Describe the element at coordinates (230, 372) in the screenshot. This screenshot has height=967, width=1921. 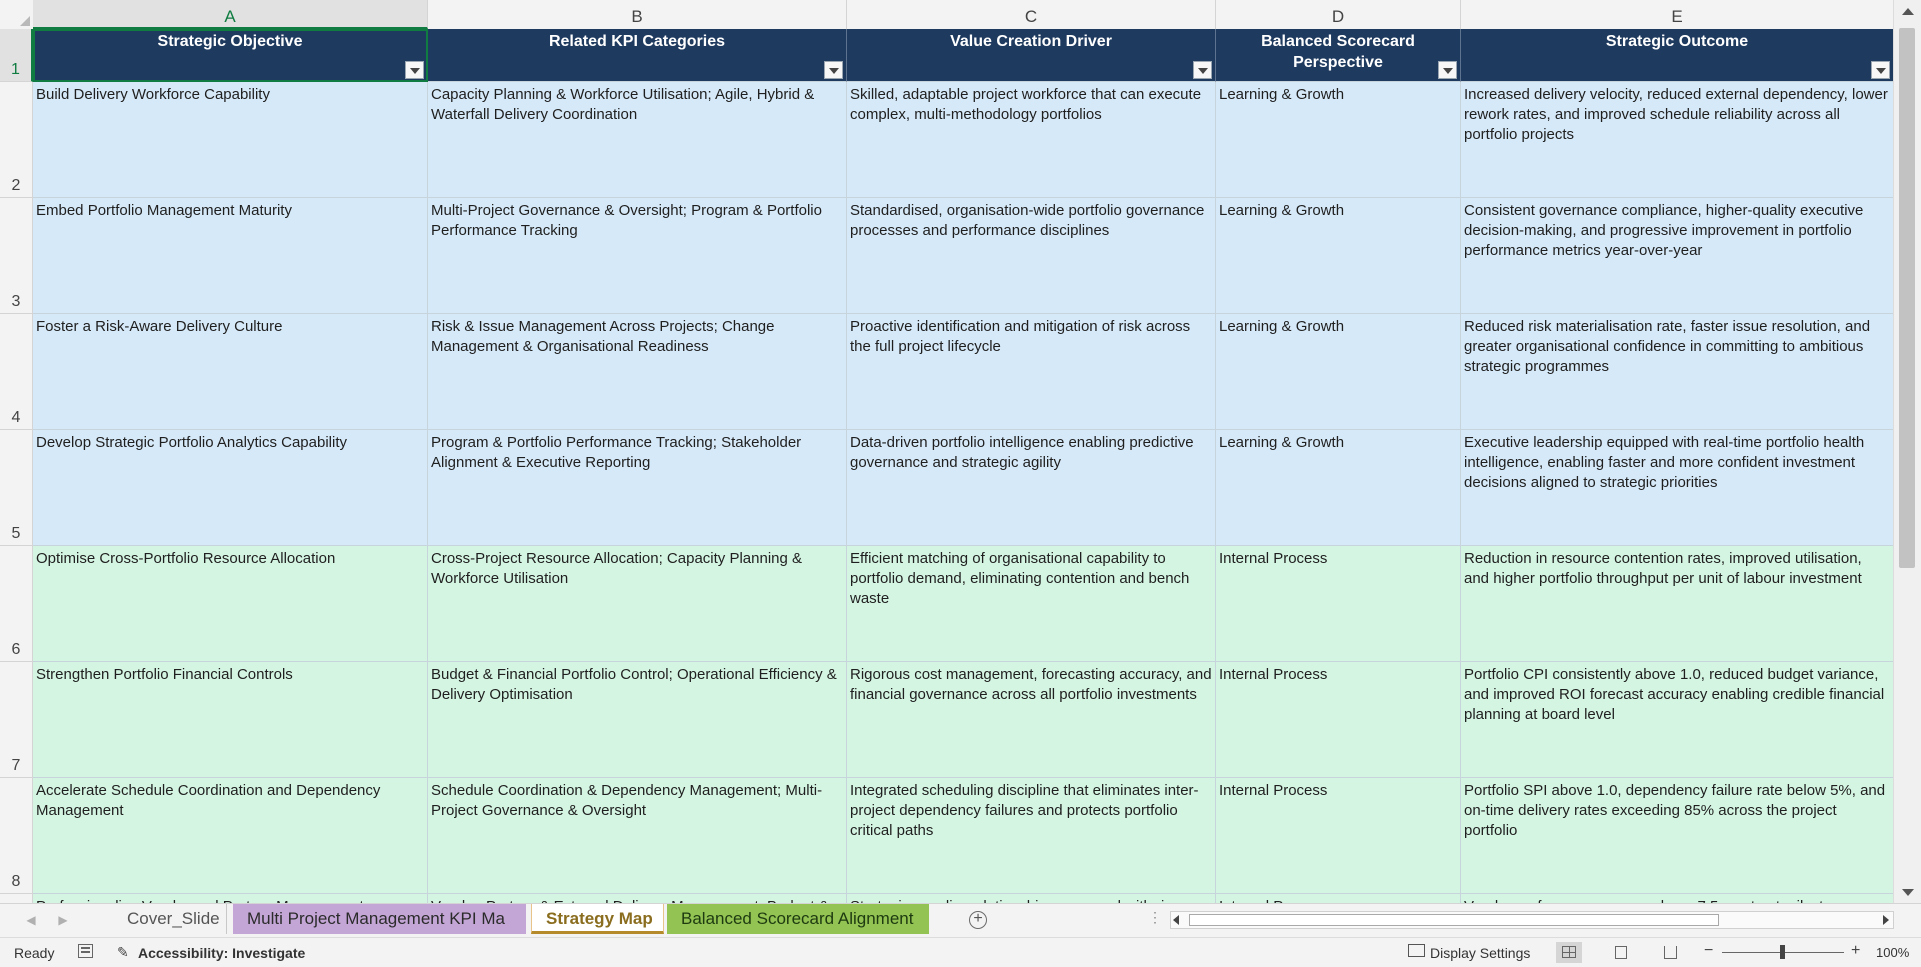
I see `cell-a4: Foster a Risk-Aware Delivery Culture` at that location.